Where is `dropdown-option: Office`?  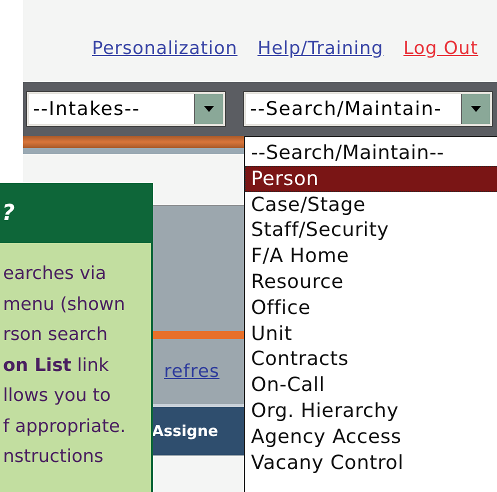 dropdown-option: Office is located at coordinates (371, 307).